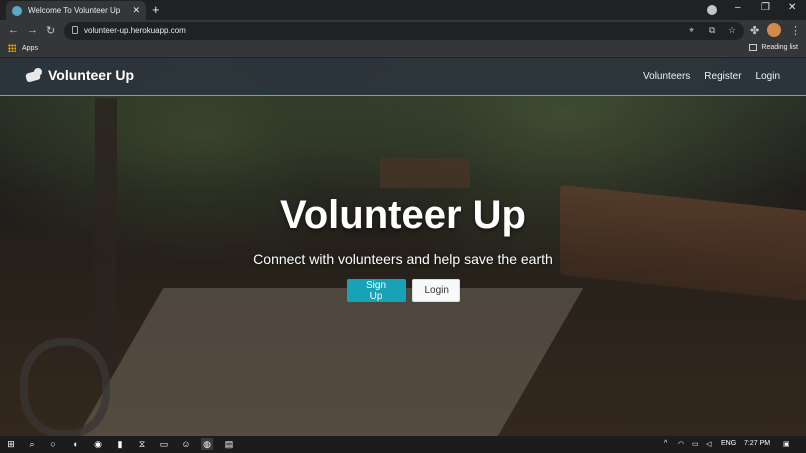 The height and width of the screenshot is (453, 806). I want to click on location-icon: ⌖, so click(691, 30).